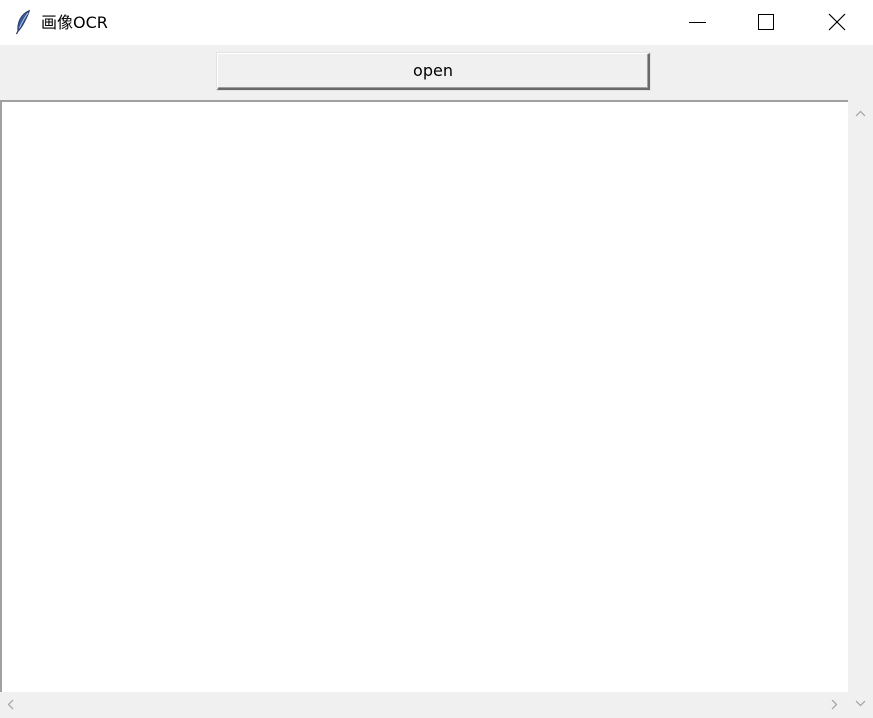  I want to click on scroll-right-icon, so click(834, 704).